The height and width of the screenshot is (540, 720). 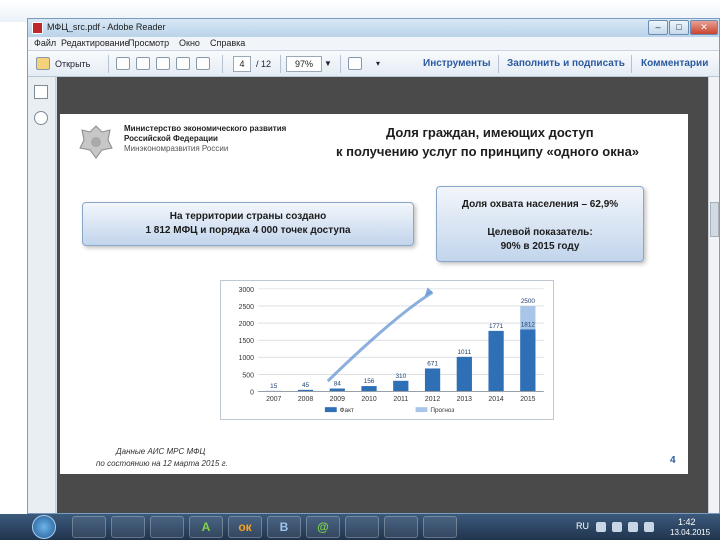 What do you see at coordinates (227, 43) in the screenshot?
I see `menu-help: Справка` at bounding box center [227, 43].